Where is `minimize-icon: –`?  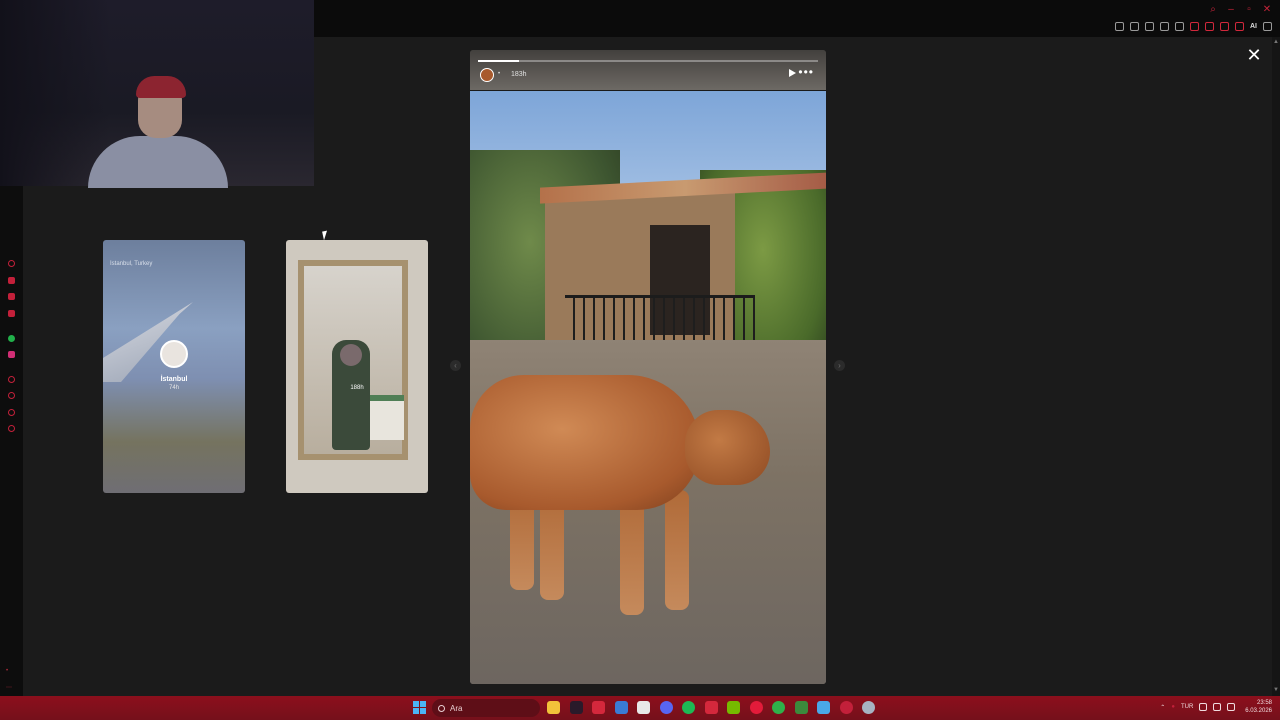
minimize-icon: – is located at coordinates (1231, 9).